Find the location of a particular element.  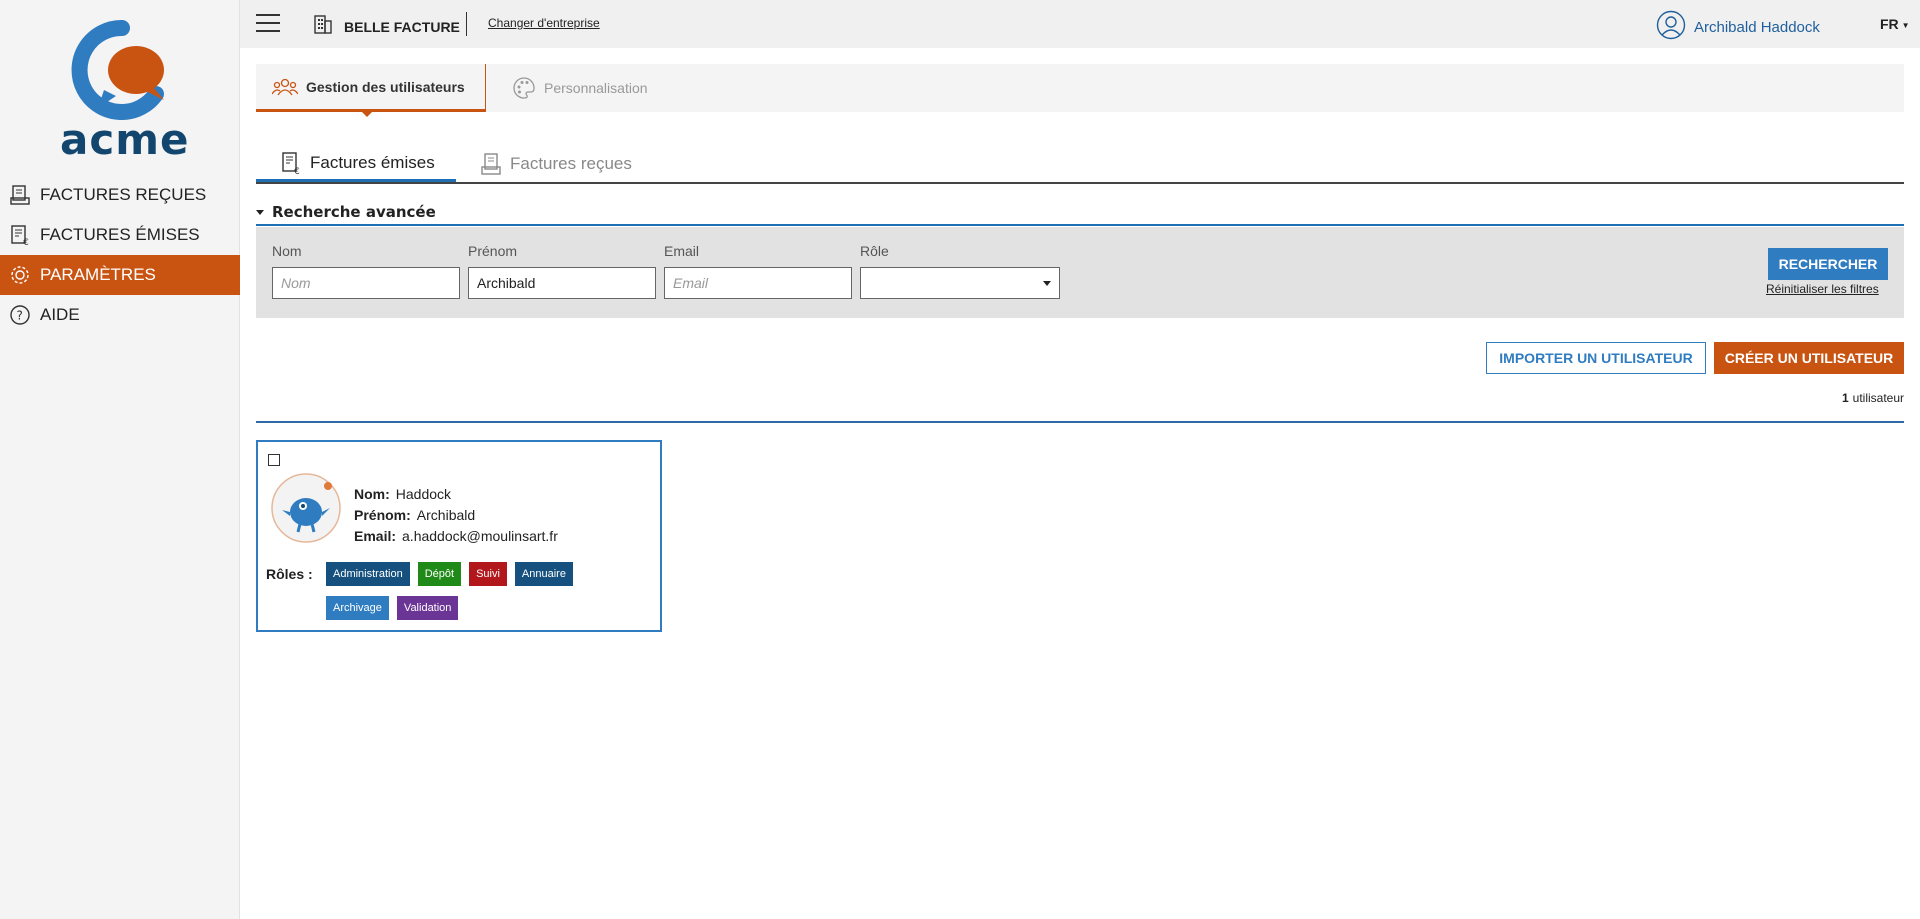

tab-gestion-utilisateurs: Gestion des utilisateurs is located at coordinates (371, 90).